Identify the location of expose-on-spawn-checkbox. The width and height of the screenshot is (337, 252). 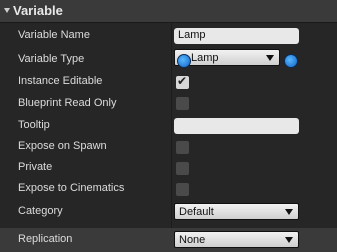
(182, 147).